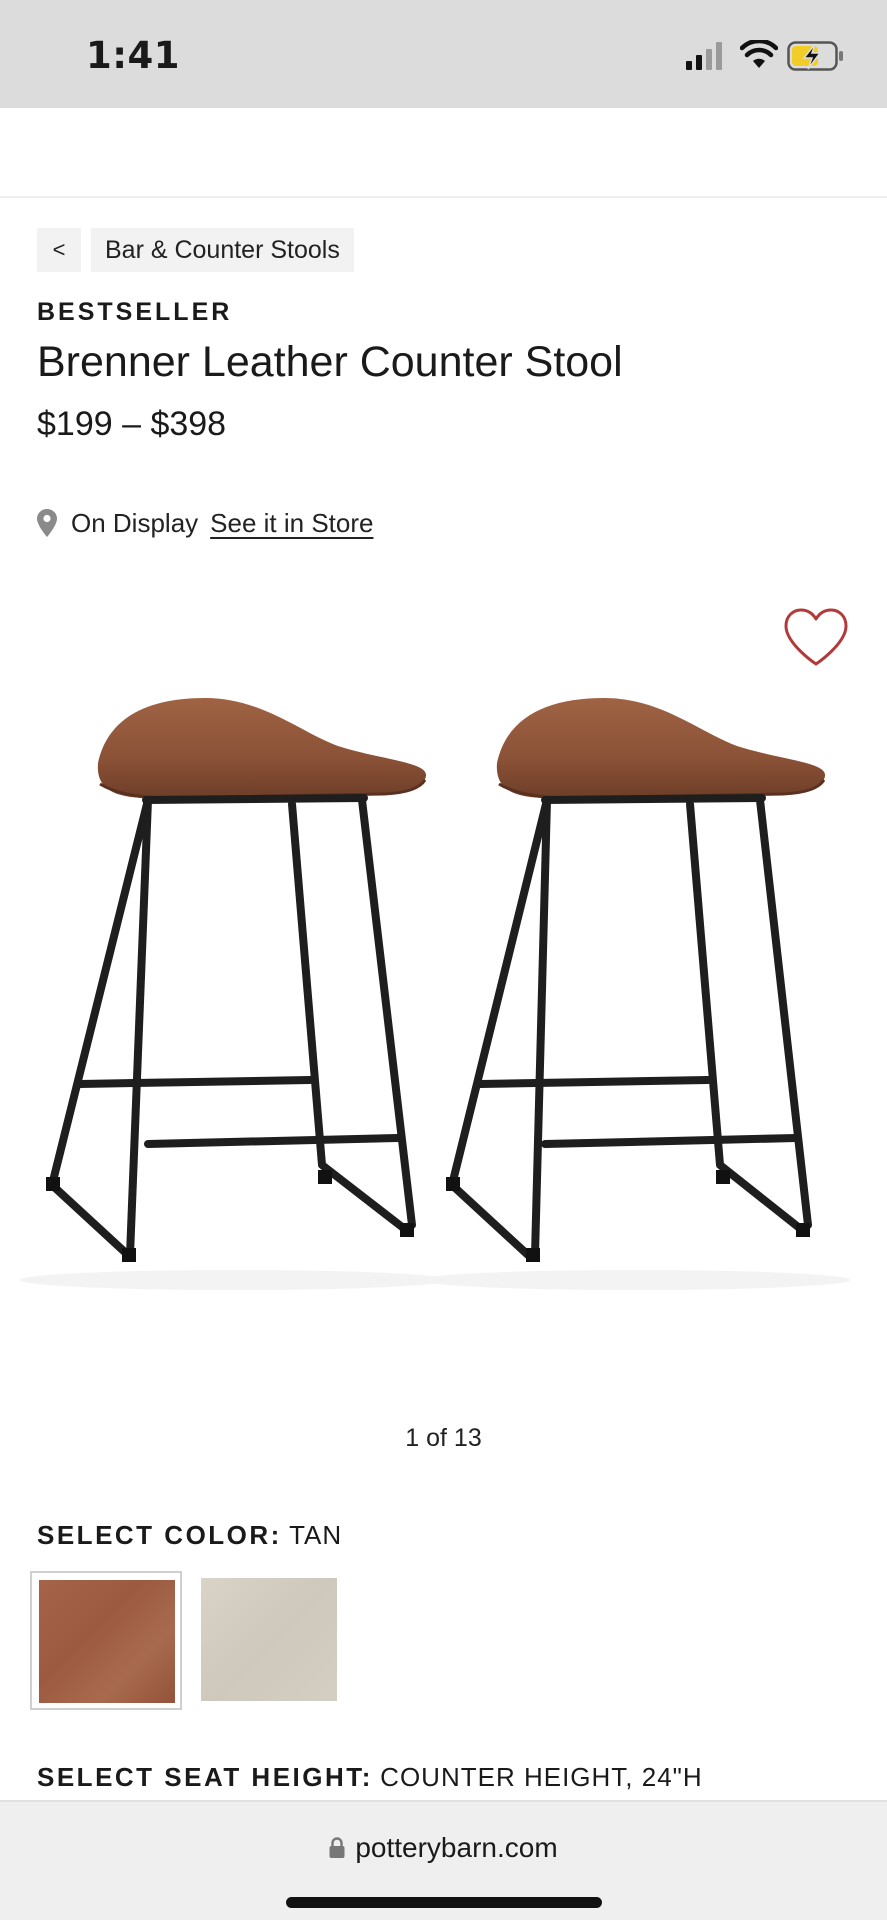  What do you see at coordinates (443, 153) in the screenshot?
I see `site-header` at bounding box center [443, 153].